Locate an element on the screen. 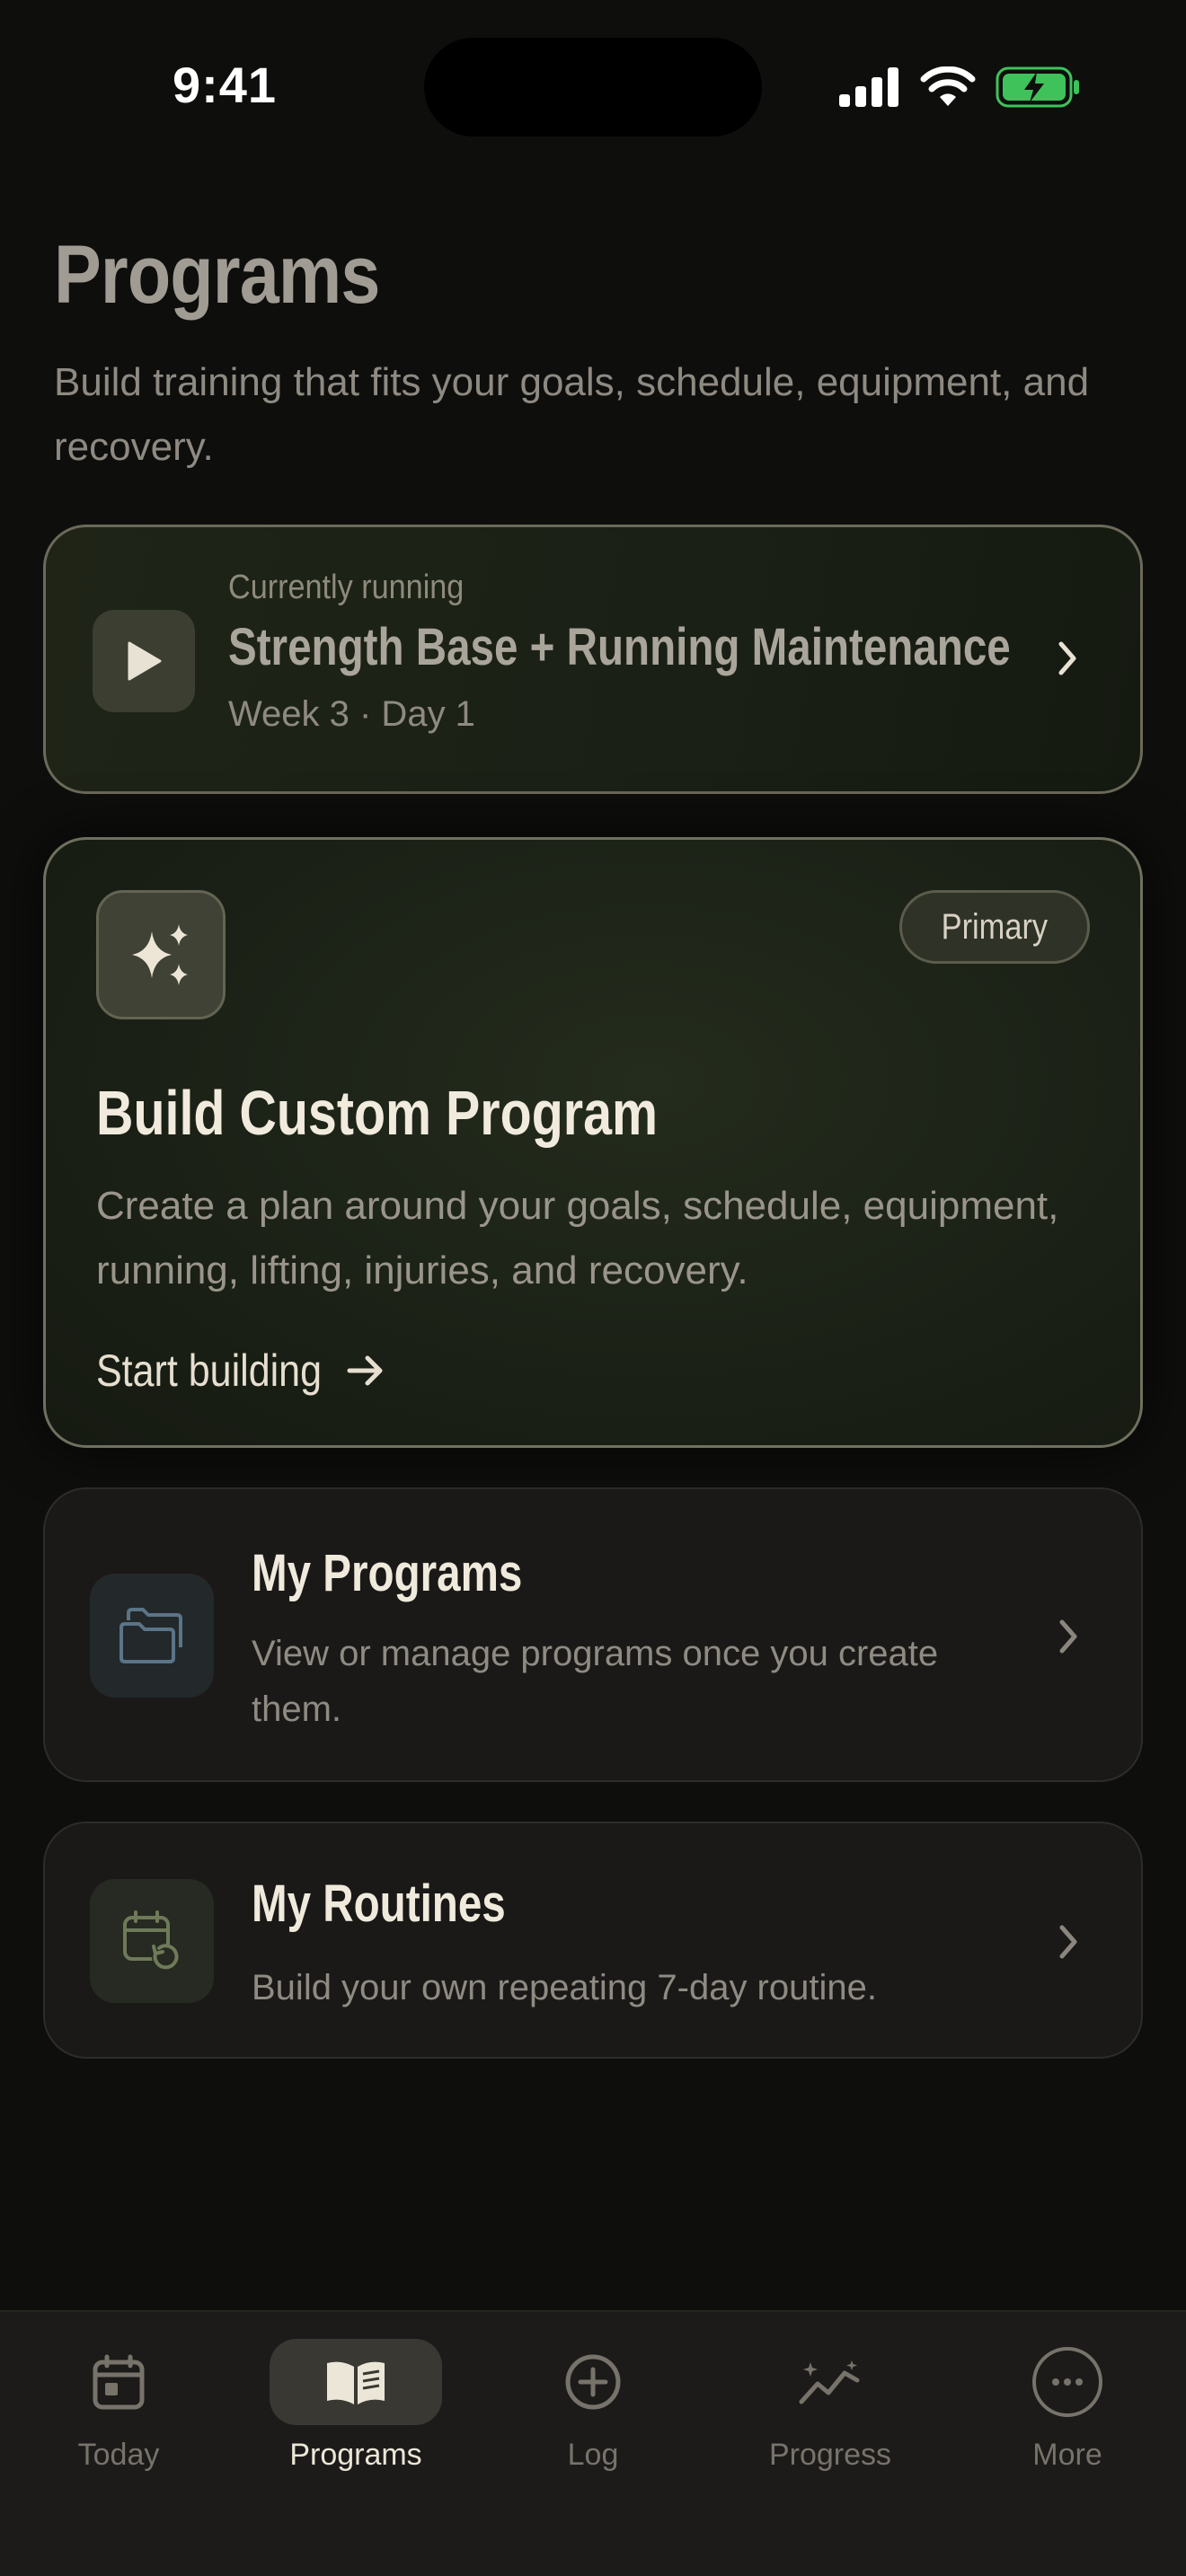 This screenshot has width=1186, height=2576. play-icon-box is located at coordinates (144, 661).